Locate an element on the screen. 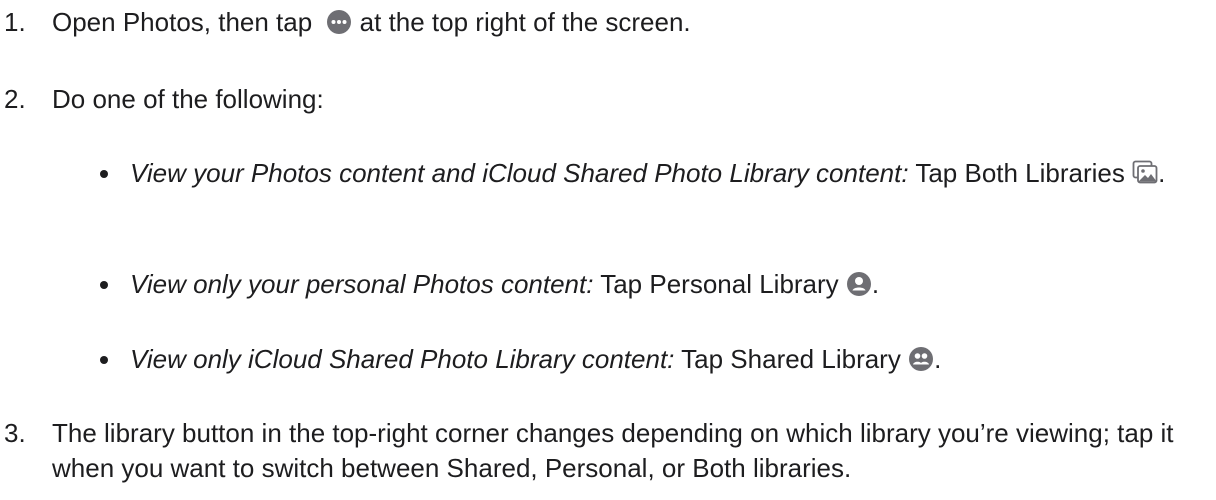 The width and height of the screenshot is (1216, 500). both-libraries-icon is located at coordinates (1145, 173).